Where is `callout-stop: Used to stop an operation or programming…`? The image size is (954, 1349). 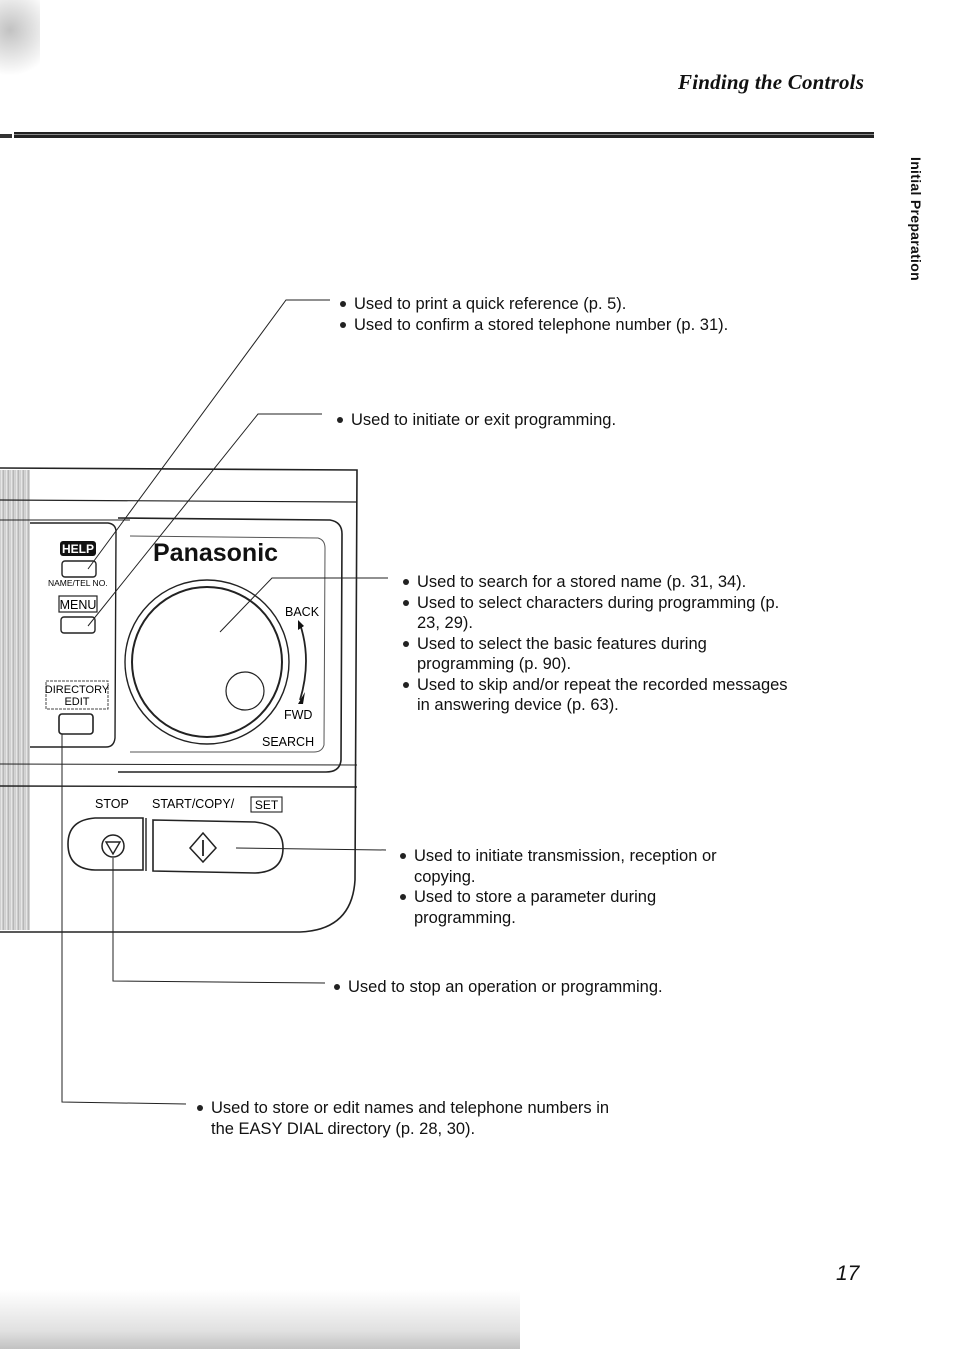
callout-stop: Used to stop an operation or programming… is located at coordinates (544, 987).